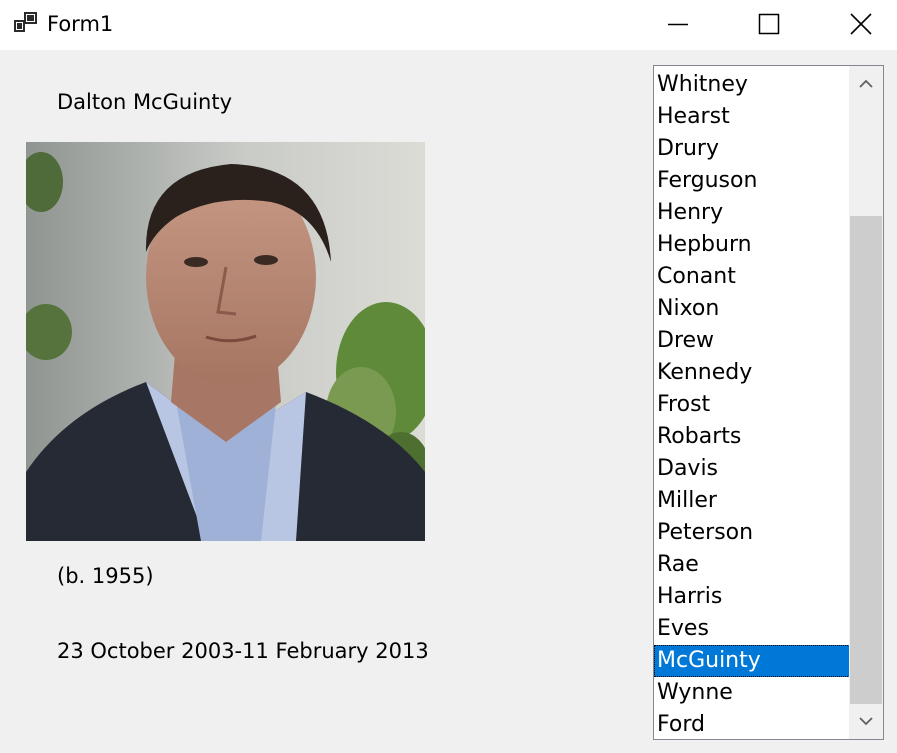 This screenshot has height=753, width=897. Describe the element at coordinates (752, 629) in the screenshot. I see `list-item: Eves` at that location.